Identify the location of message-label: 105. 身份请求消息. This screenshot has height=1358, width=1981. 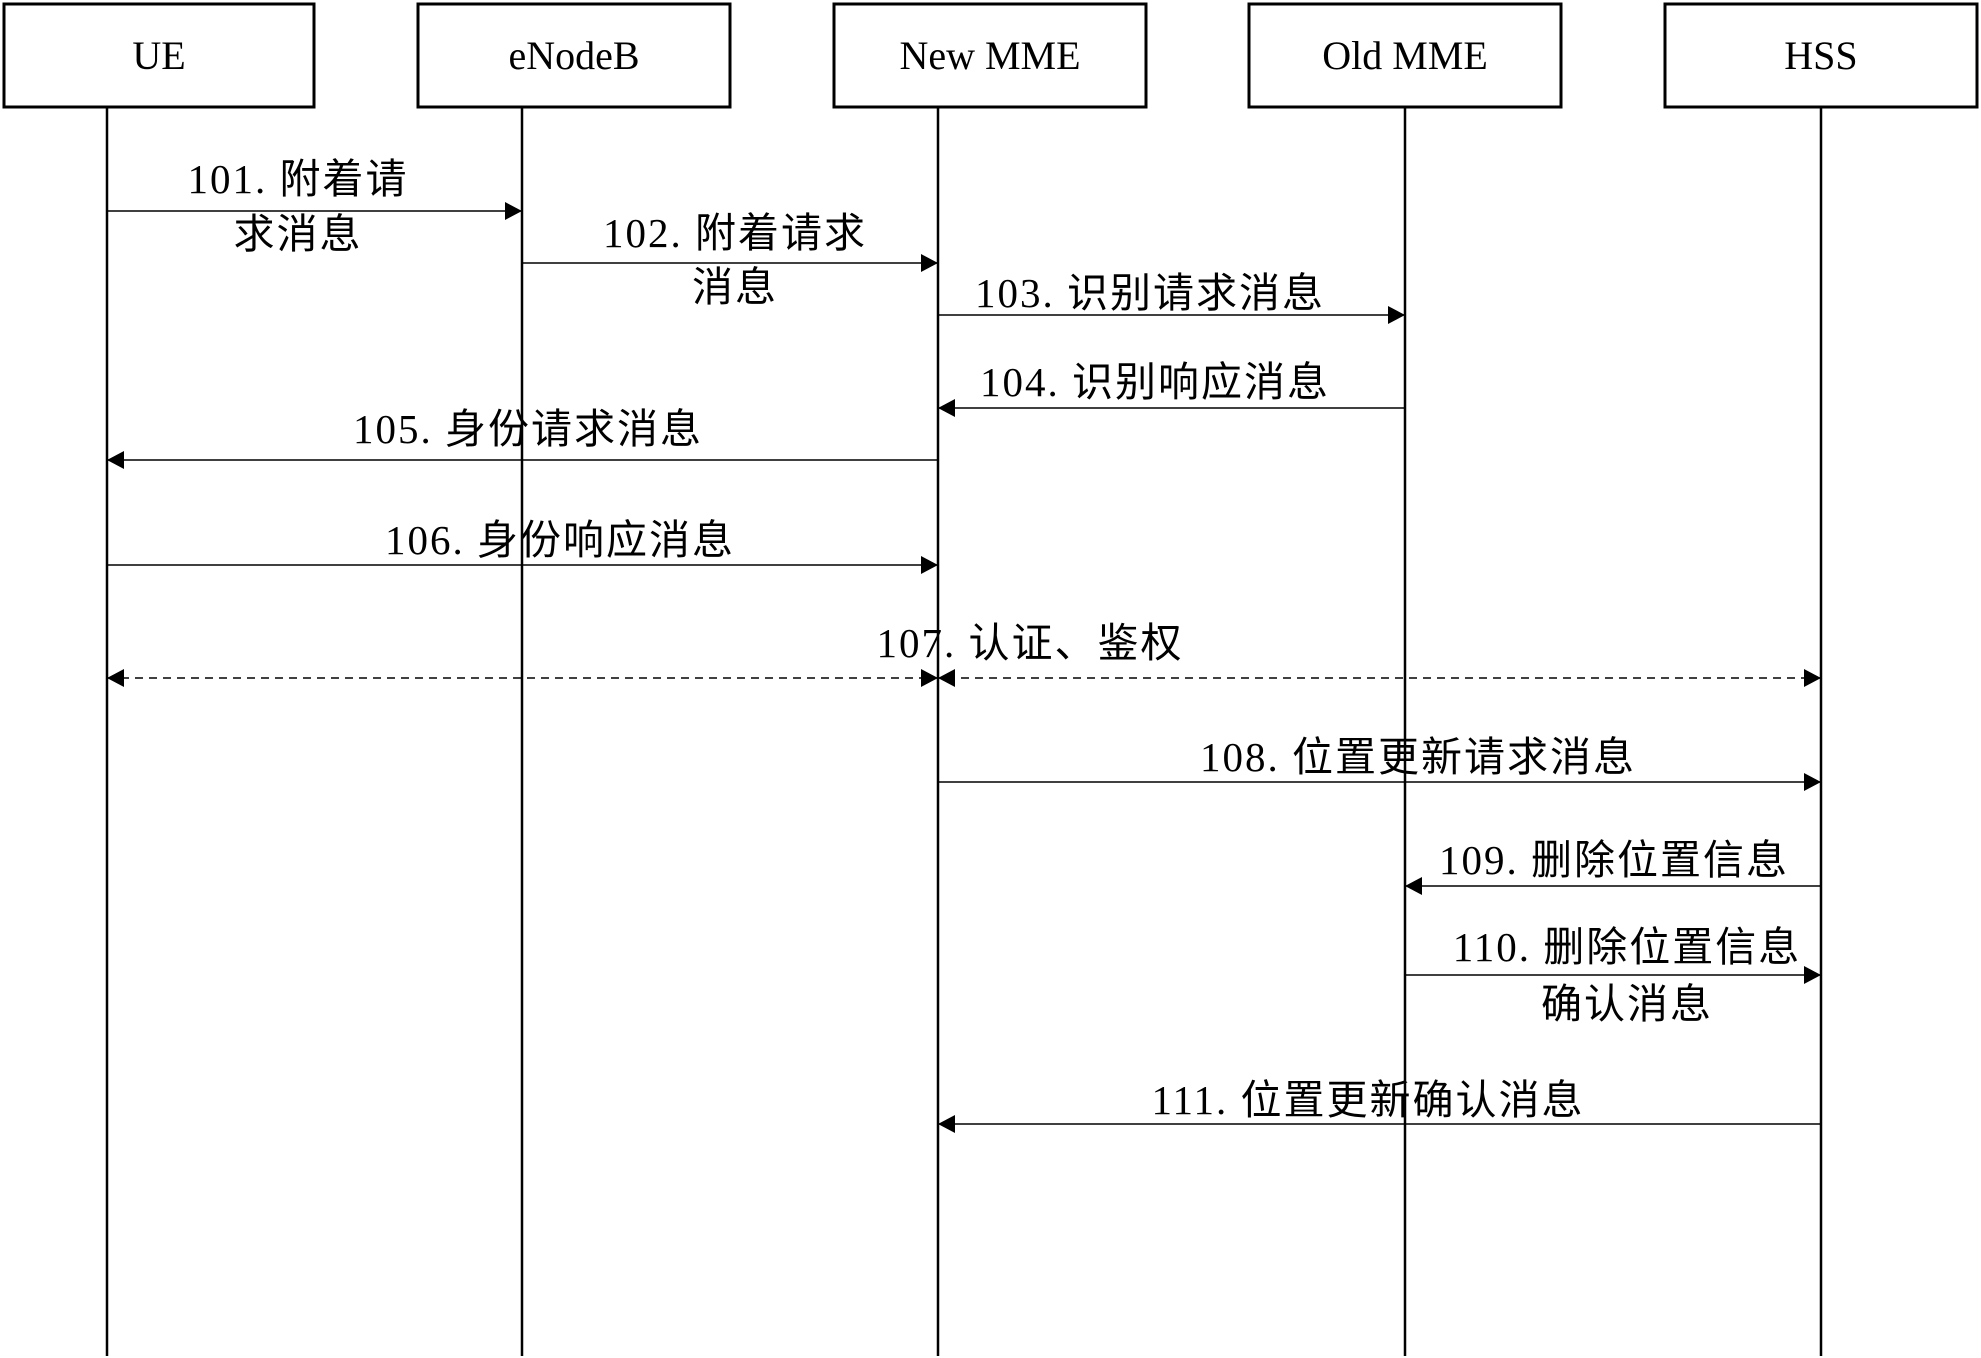
(528, 429).